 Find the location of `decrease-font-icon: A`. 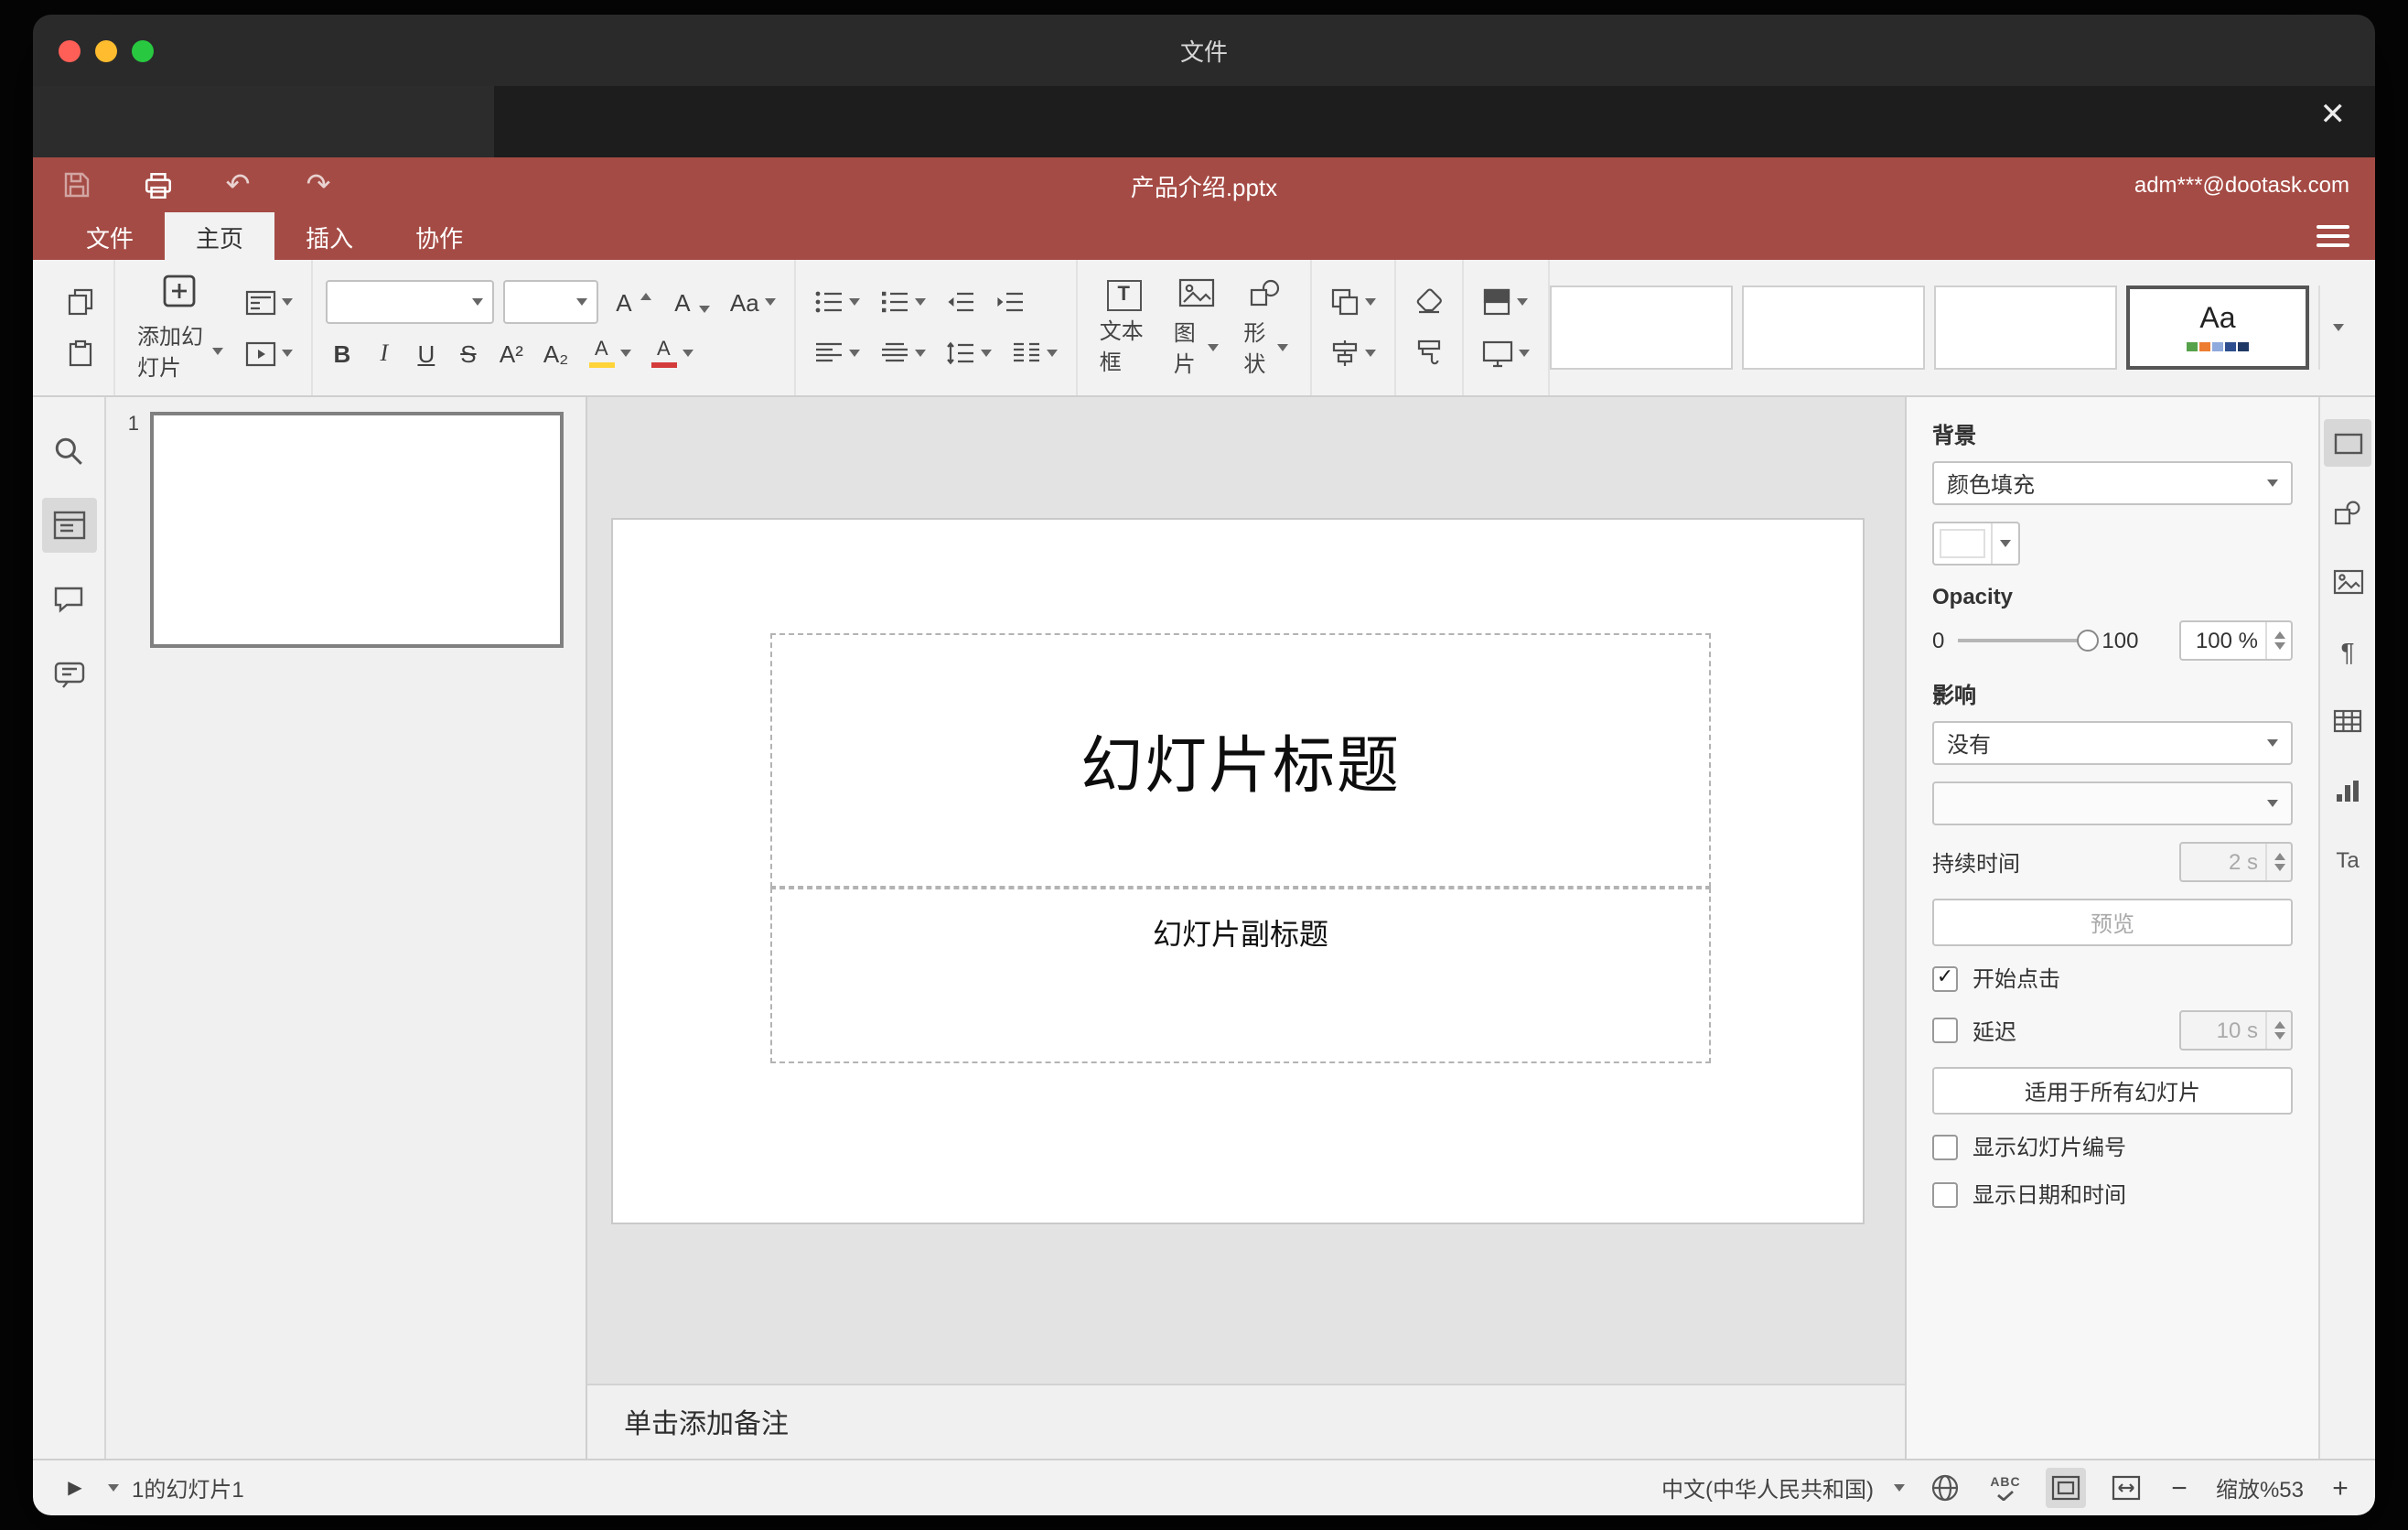

decrease-font-icon: A is located at coordinates (690, 302).